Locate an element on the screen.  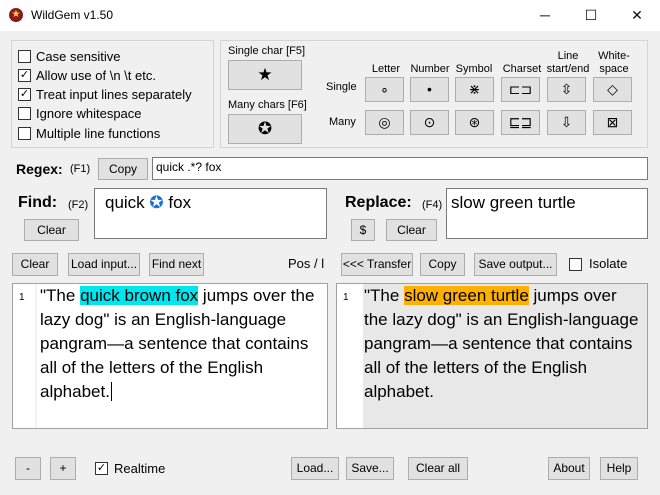
col-letter-label: Letter is located at coordinates (386, 69).